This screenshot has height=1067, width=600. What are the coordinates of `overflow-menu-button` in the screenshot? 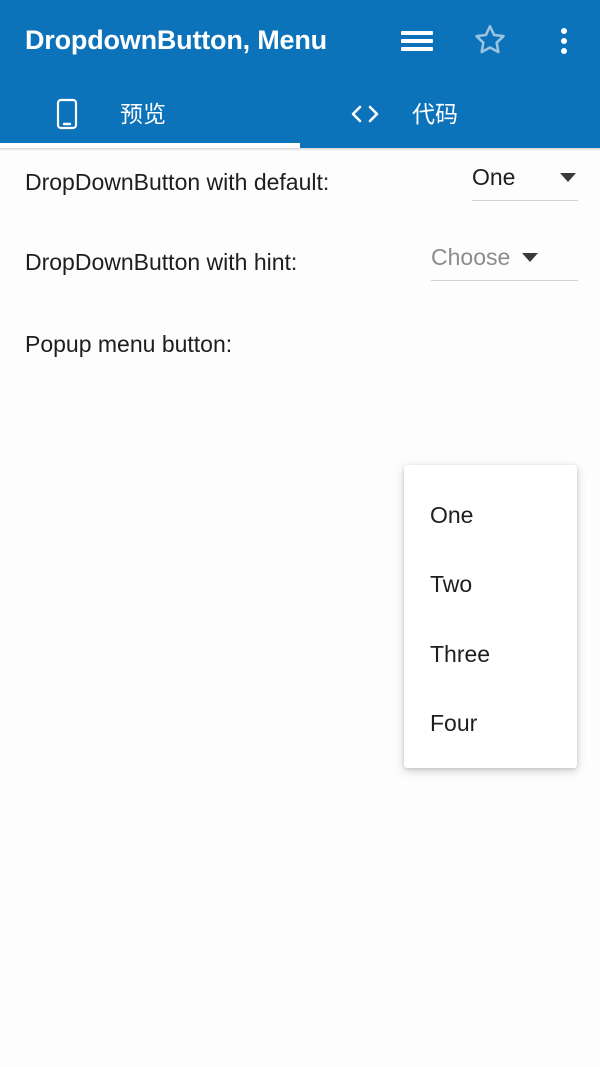 It's located at (564, 41).